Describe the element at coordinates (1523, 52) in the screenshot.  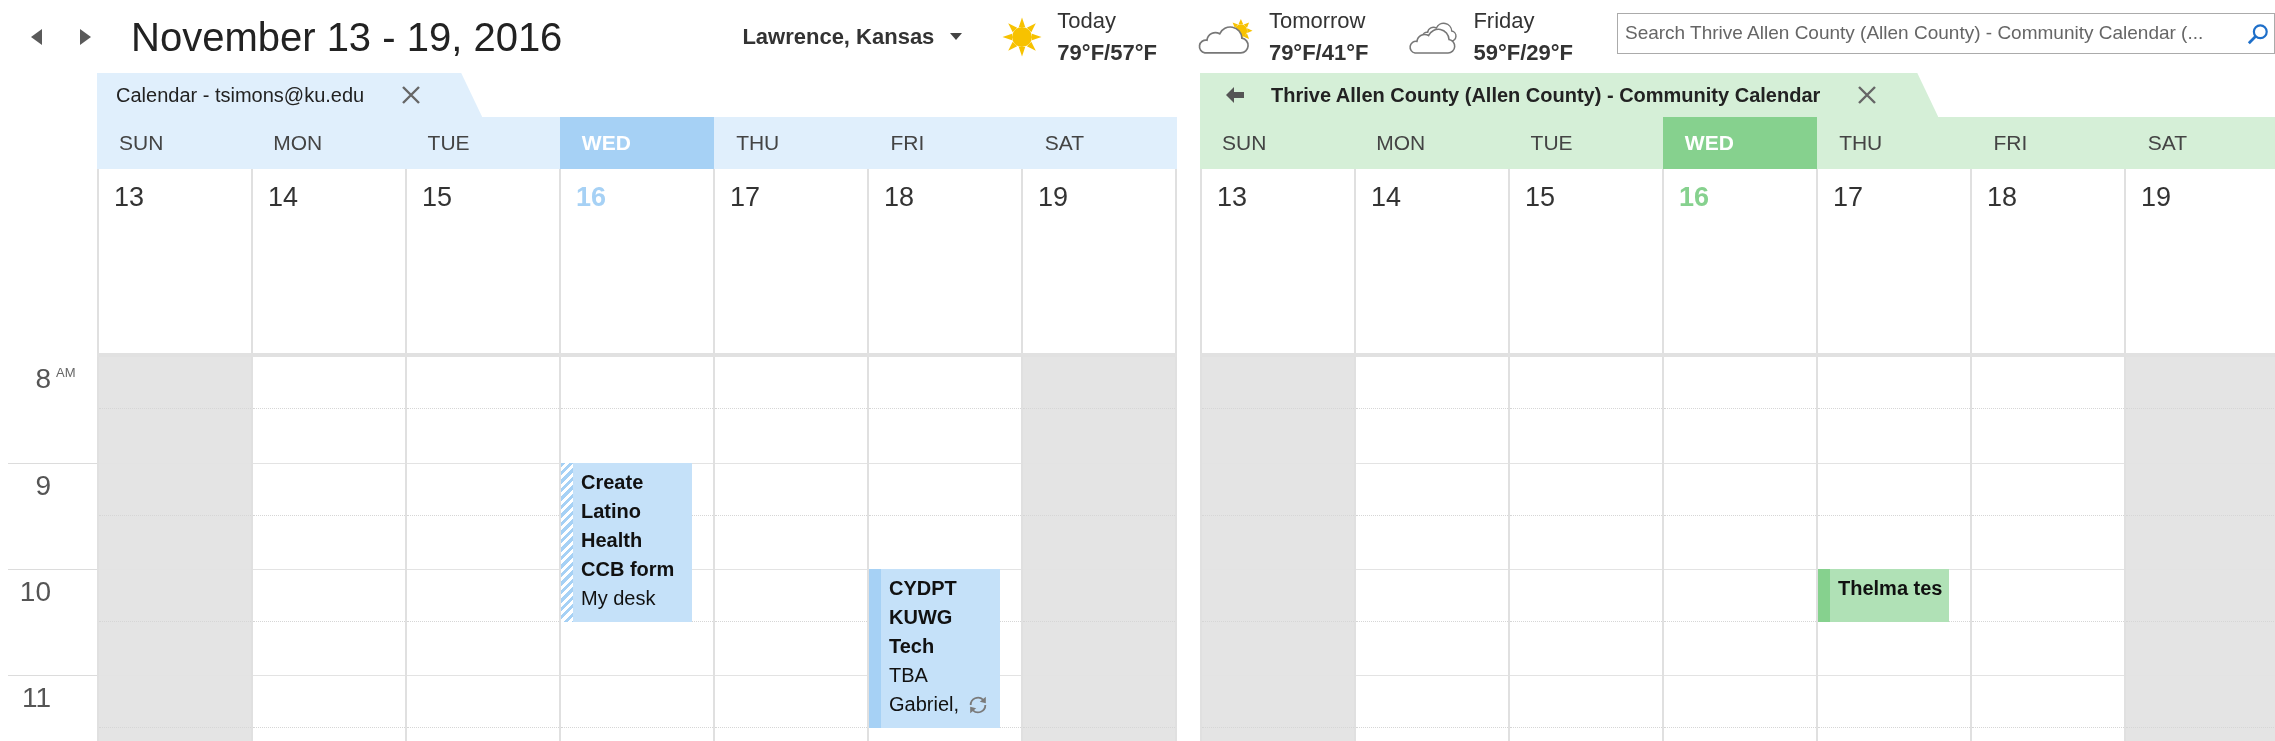
I see `temperature-label: 59°F/29°F` at that location.